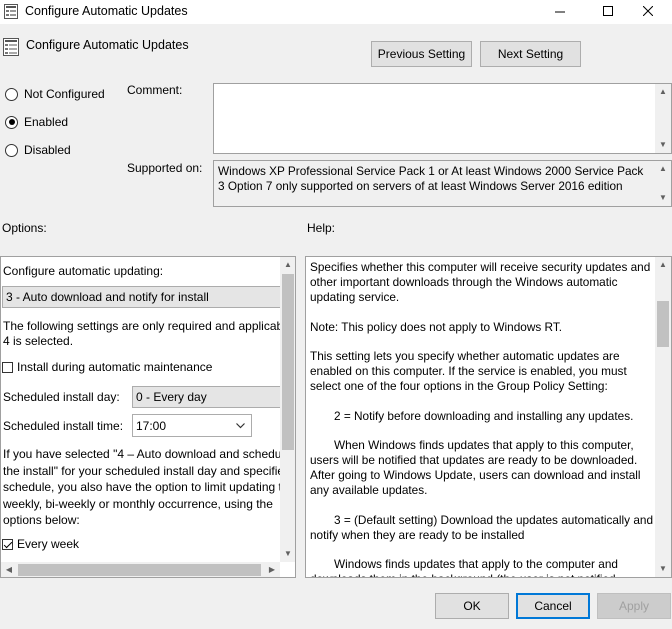  Describe the element at coordinates (64, 94) in the screenshot. I see `radio-label: Not Configured` at that location.